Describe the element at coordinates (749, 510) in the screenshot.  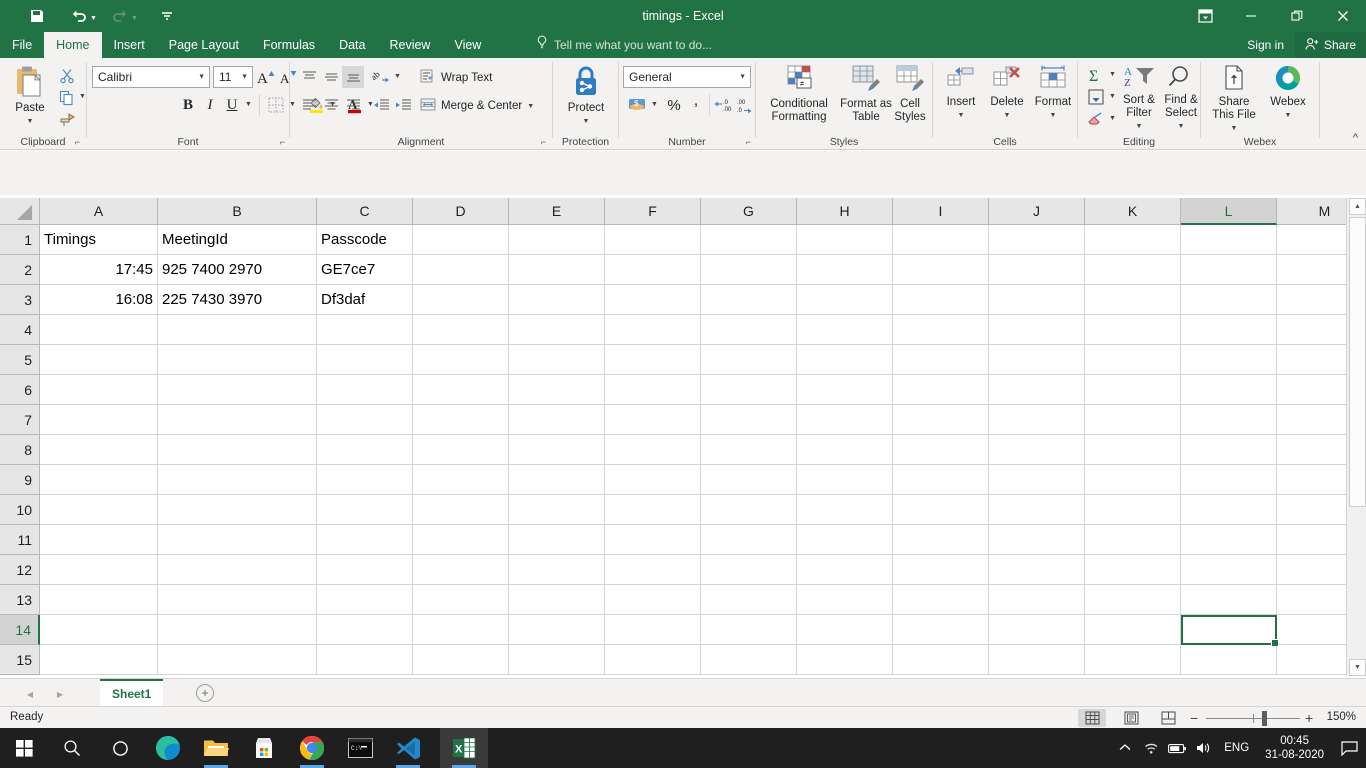
I see `cell-G10` at that location.